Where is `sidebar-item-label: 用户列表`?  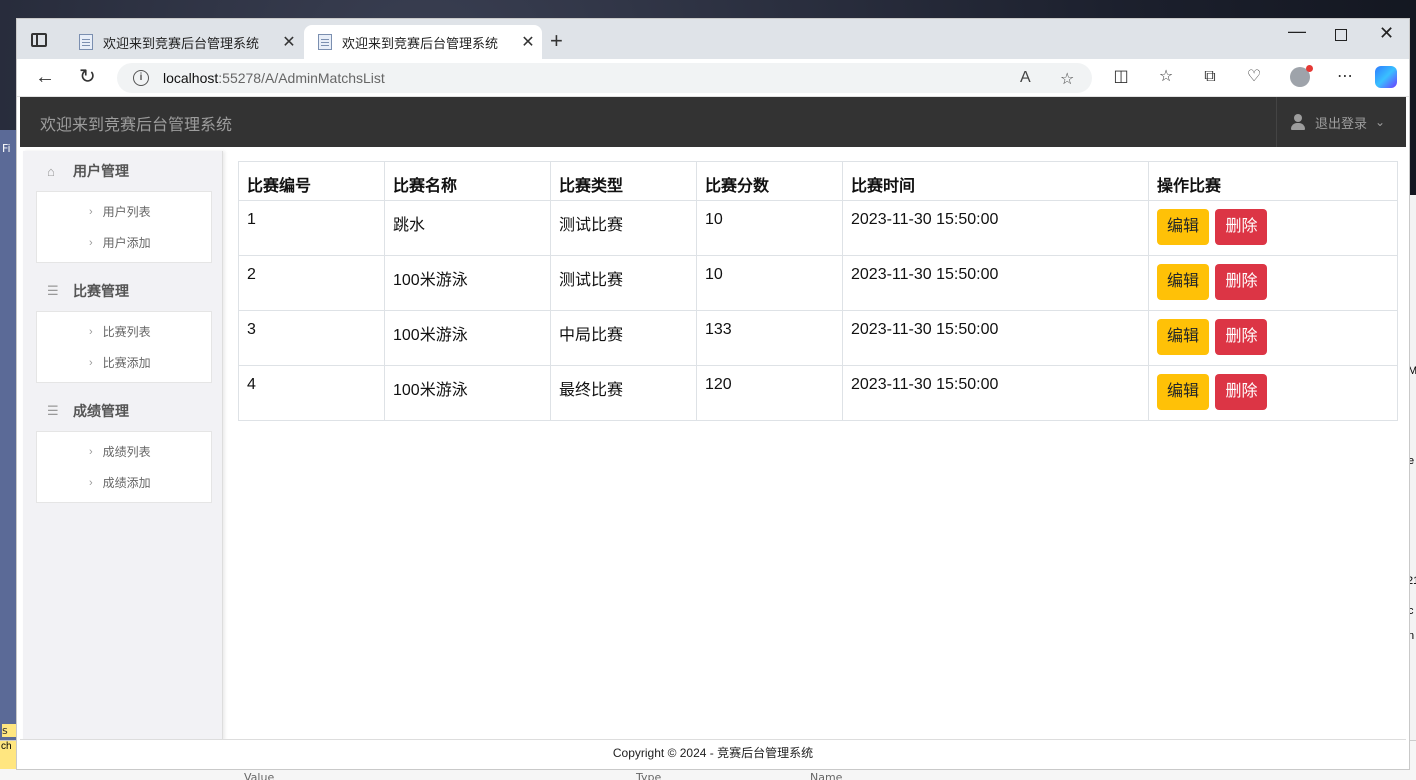 sidebar-item-label: 用户列表 is located at coordinates (126, 212).